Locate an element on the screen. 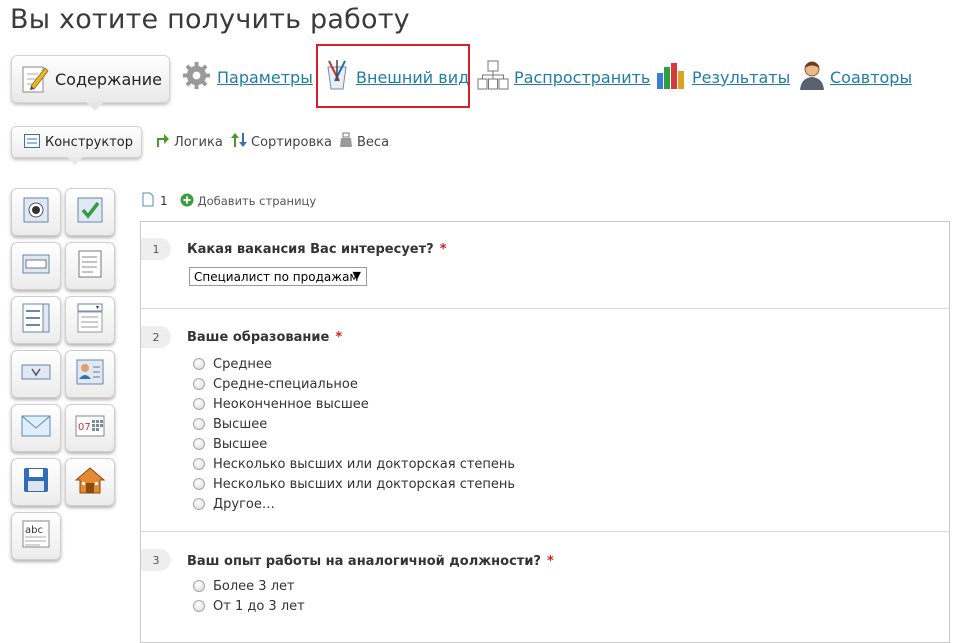  sort-arrows-icon is located at coordinates (239, 142).